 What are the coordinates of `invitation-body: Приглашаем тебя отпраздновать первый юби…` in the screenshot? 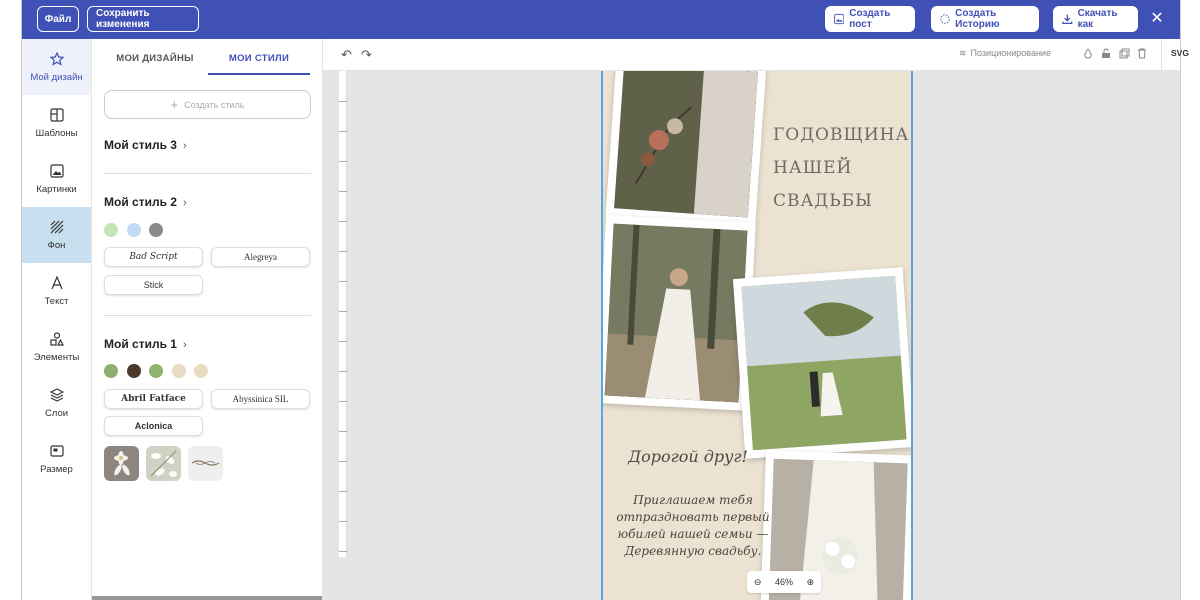 It's located at (693, 526).